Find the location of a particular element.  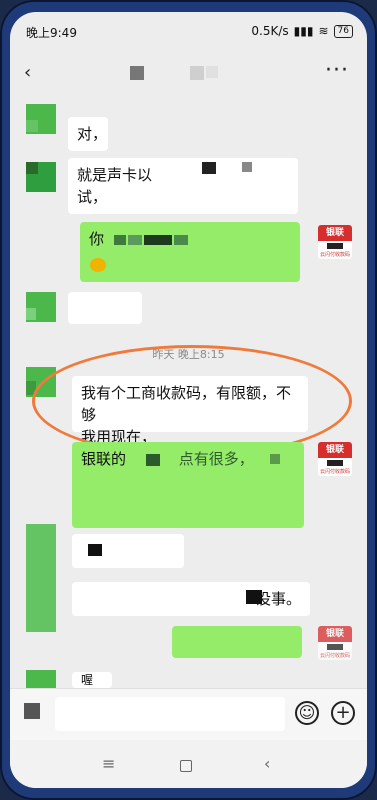

signal-icon: ▮▮▮ is located at coordinates (303, 31).